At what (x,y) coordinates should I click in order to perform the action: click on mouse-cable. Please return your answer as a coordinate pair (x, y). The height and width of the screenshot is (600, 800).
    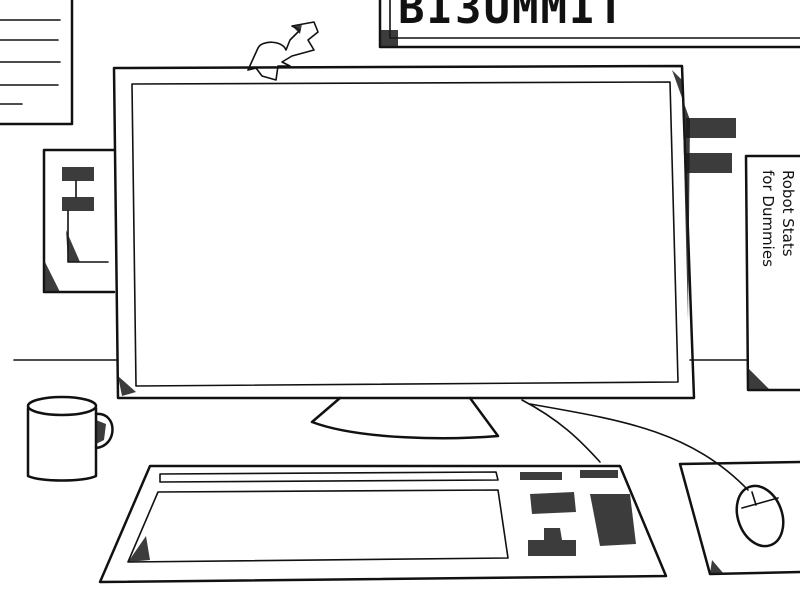
    Looking at the image, I should click on (639, 447).